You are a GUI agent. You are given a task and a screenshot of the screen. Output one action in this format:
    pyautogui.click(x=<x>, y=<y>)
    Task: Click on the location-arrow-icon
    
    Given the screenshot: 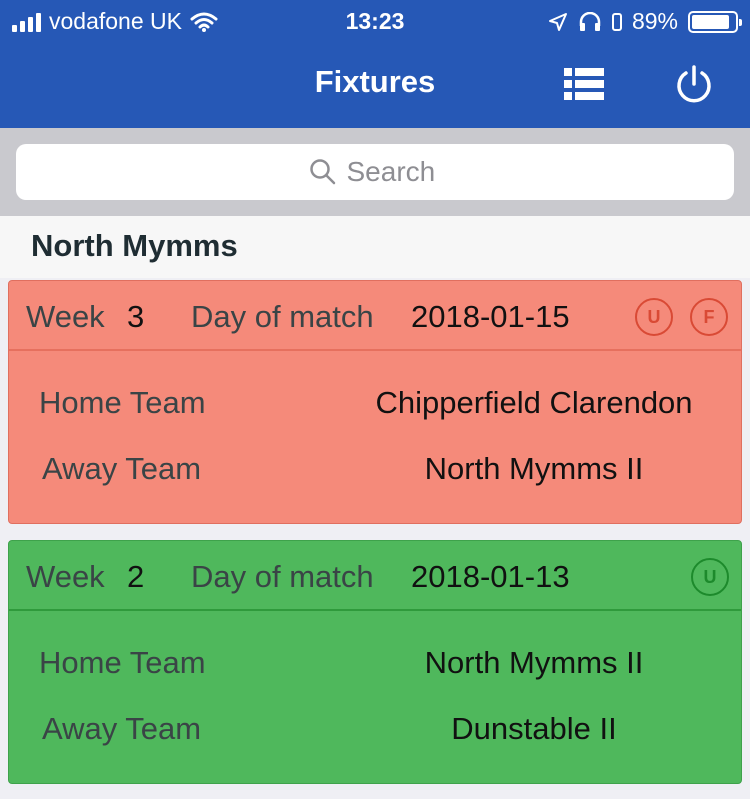 What is the action you would take?
    pyautogui.click(x=557, y=21)
    